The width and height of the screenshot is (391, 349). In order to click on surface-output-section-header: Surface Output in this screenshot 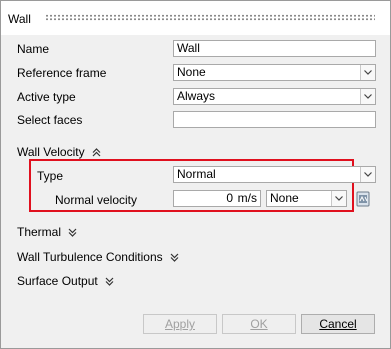, I will do `click(65, 281)`.